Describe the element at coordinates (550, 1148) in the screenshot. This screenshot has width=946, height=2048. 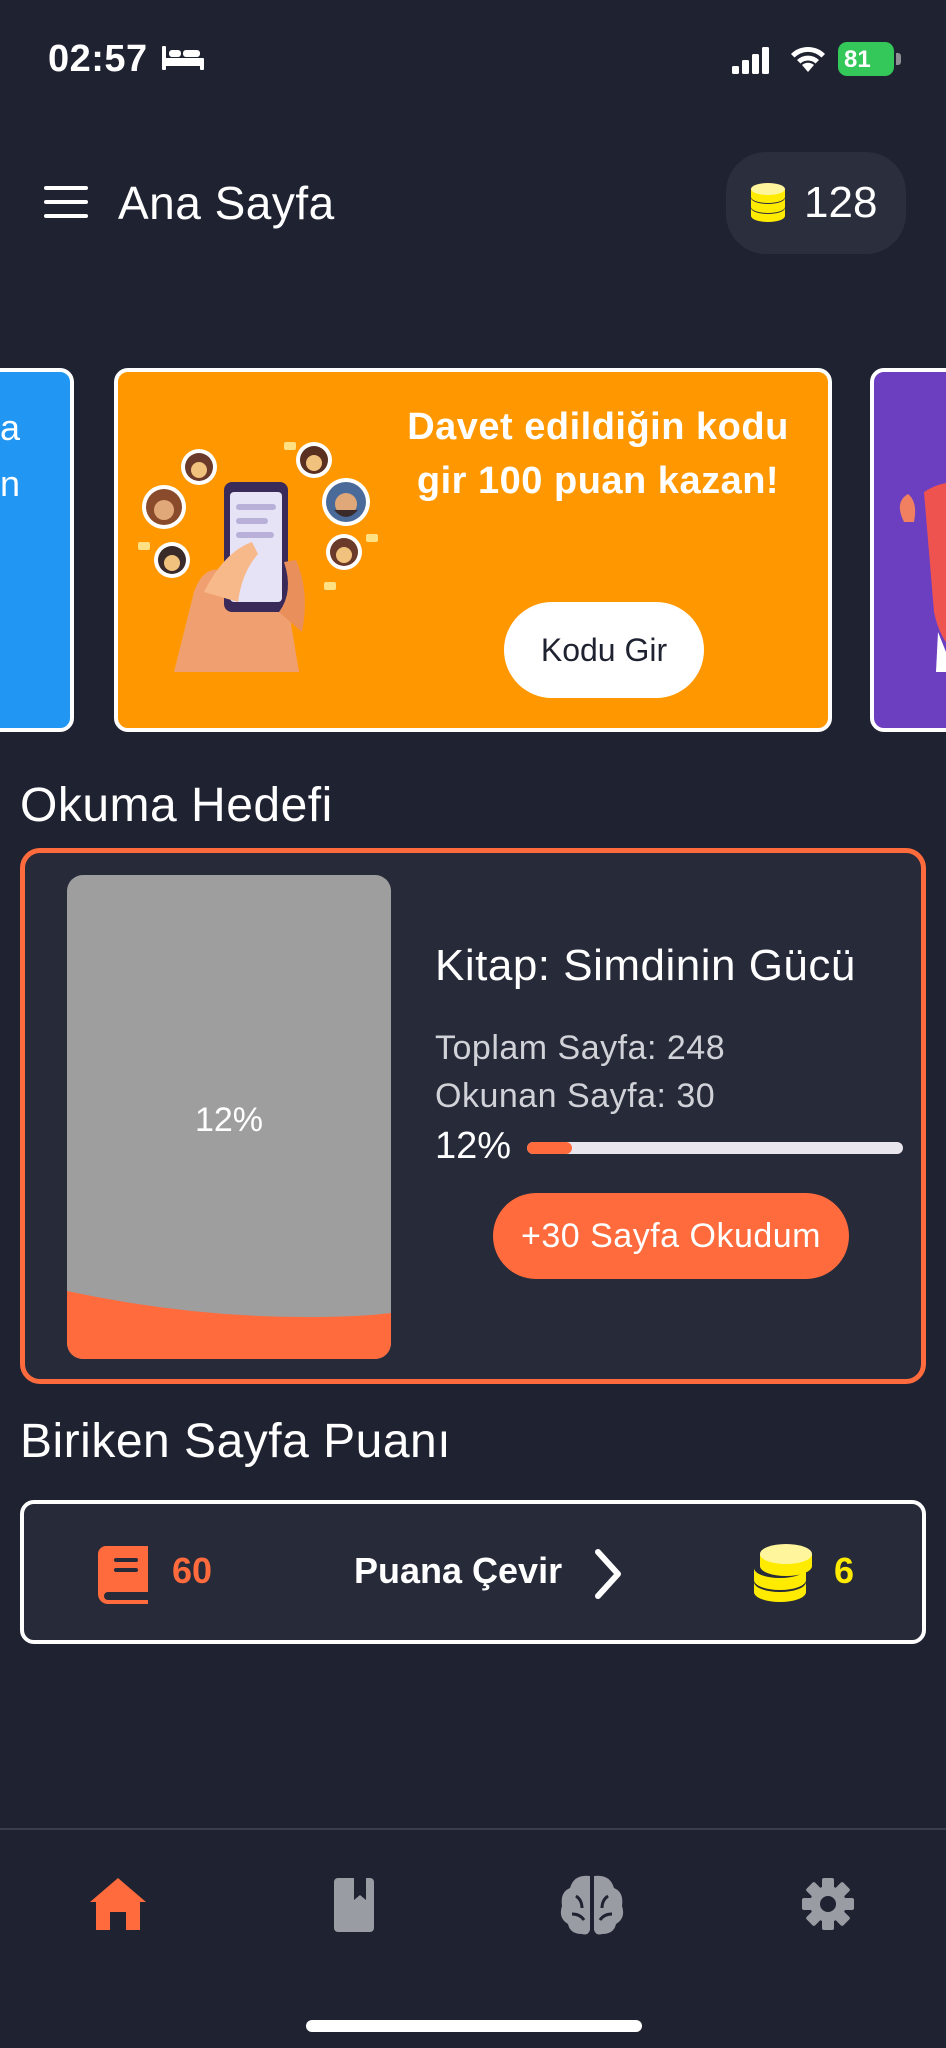
I see `reading-progress-fill` at that location.